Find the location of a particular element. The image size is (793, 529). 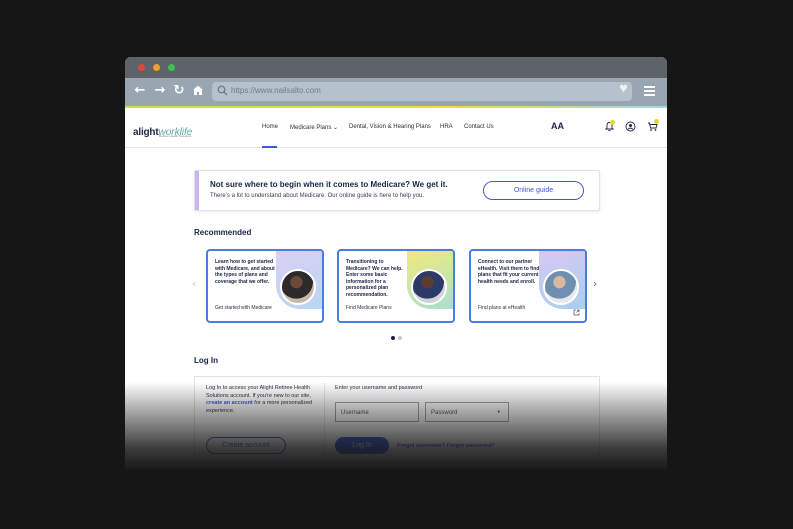

create-account-button: Create account is located at coordinates (246, 445).